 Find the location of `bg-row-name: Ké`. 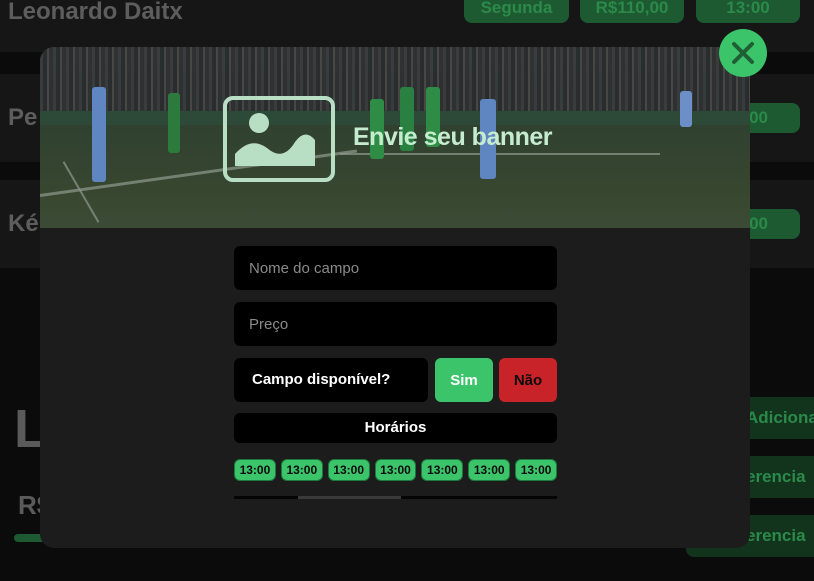

bg-row-name: Ké is located at coordinates (23, 223).